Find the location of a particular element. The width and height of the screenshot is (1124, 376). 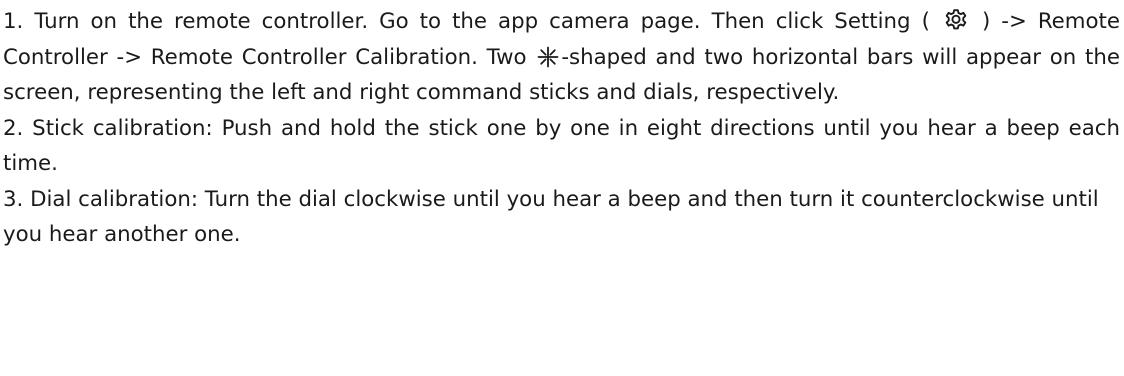

step-3-number: 3. is located at coordinates (13, 199).